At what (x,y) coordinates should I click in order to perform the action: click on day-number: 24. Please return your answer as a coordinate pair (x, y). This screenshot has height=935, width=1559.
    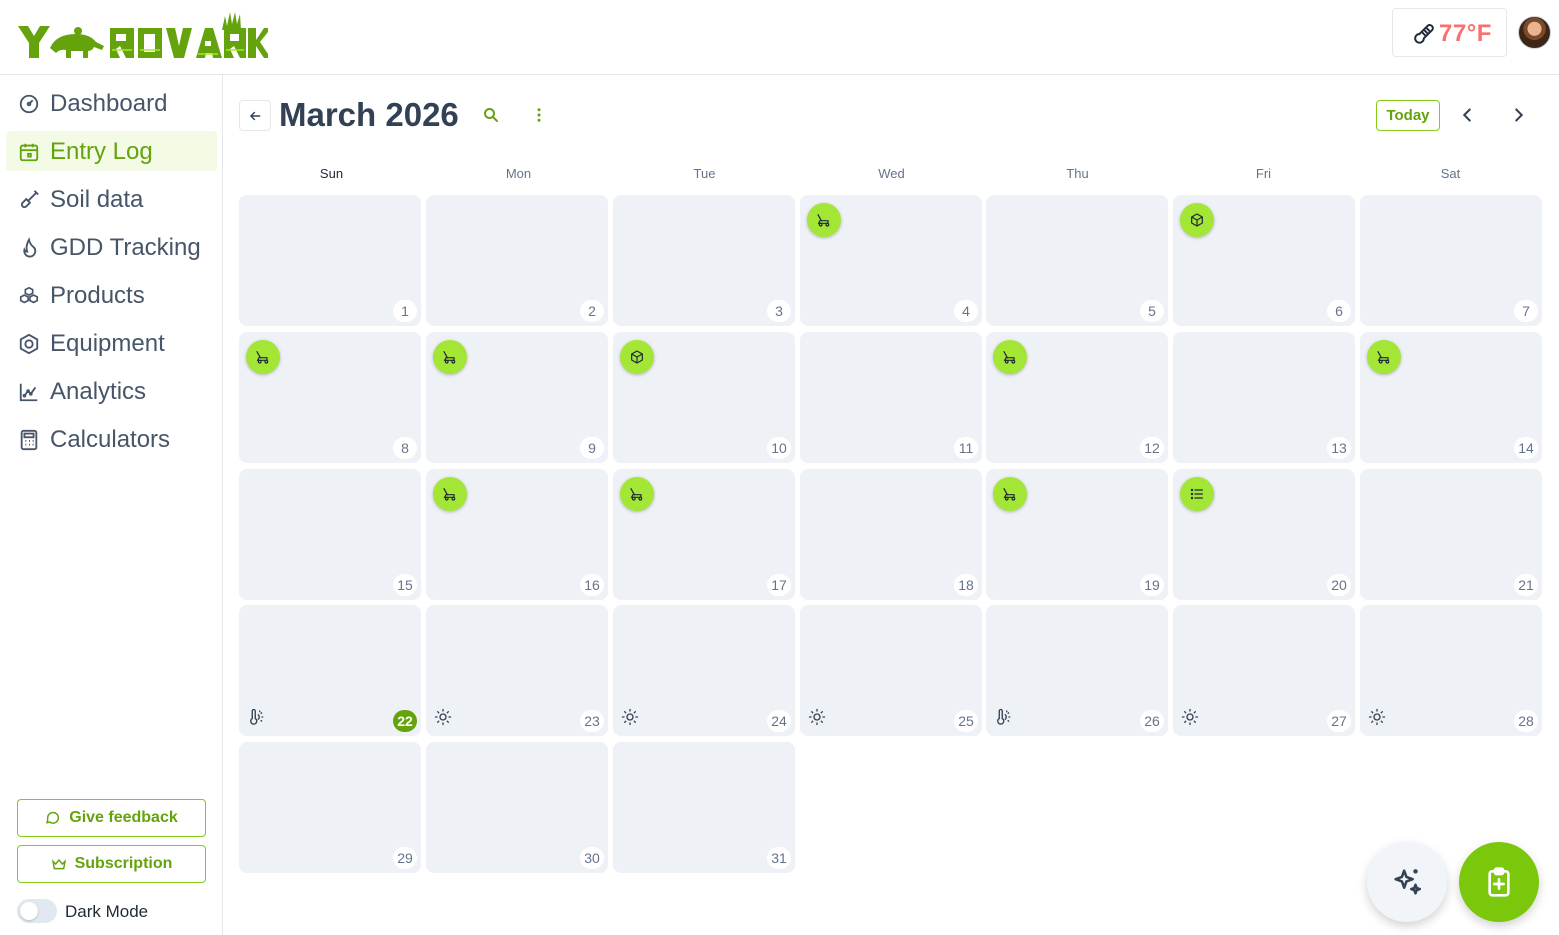
    Looking at the image, I should click on (779, 721).